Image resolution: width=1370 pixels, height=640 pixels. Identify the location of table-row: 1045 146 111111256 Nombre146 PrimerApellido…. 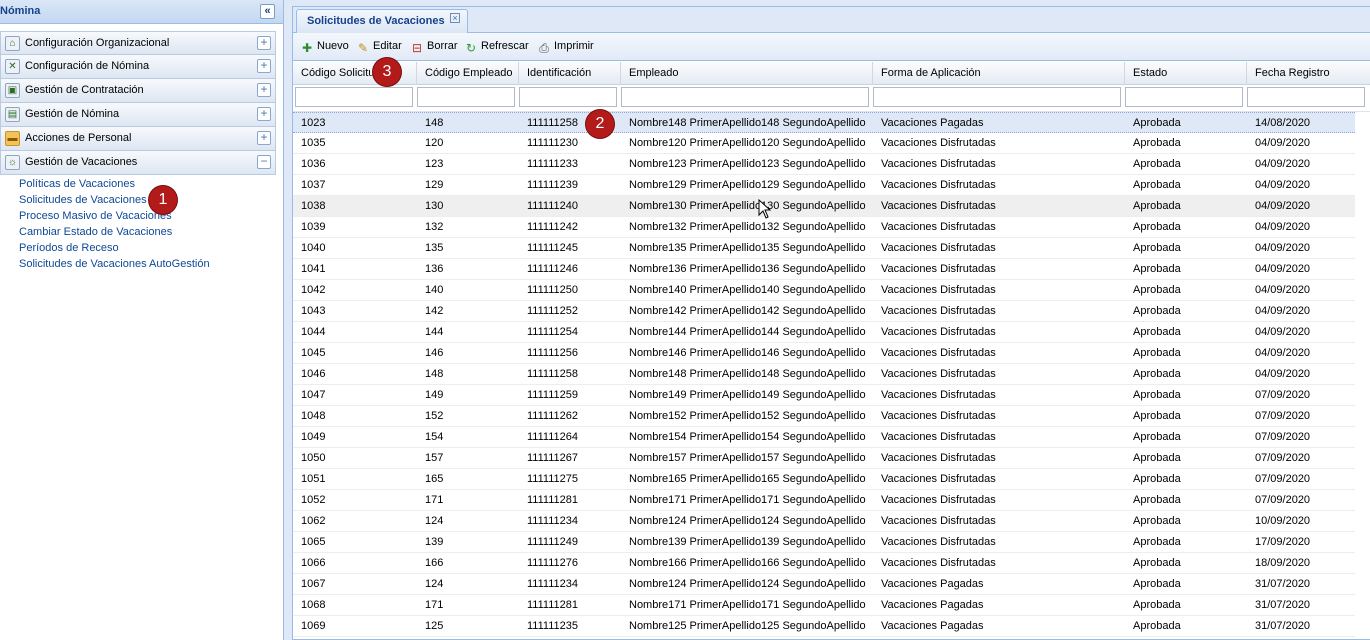
(824, 353).